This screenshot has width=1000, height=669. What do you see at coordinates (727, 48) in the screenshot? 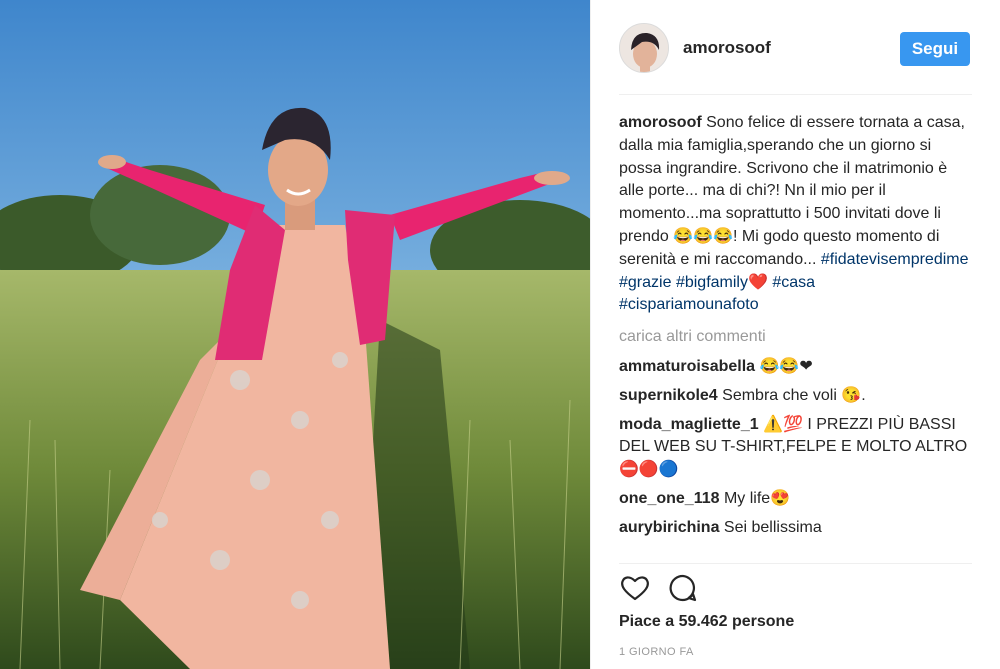
I see `header-username: amorosoof` at bounding box center [727, 48].